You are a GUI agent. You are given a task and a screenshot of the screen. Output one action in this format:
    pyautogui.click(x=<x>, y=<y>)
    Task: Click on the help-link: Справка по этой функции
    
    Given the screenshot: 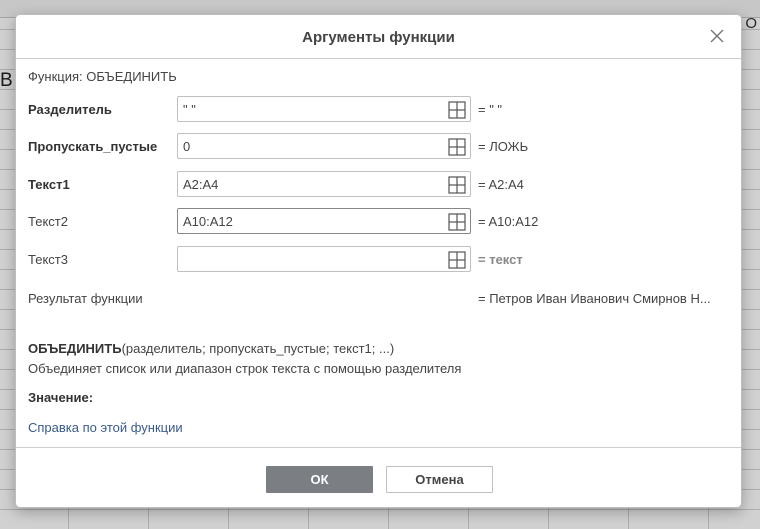 What is the action you would take?
    pyautogui.click(x=105, y=427)
    